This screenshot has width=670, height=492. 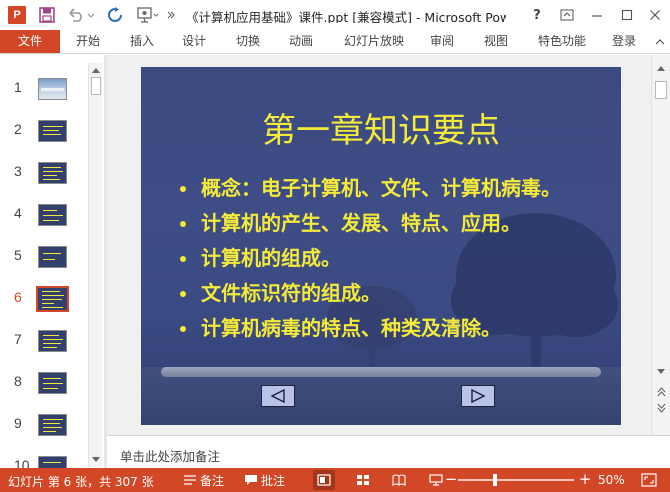 What do you see at coordinates (361, 223) in the screenshot?
I see `bullet-text: 计算机的产生、发展、特点、应用。` at bounding box center [361, 223].